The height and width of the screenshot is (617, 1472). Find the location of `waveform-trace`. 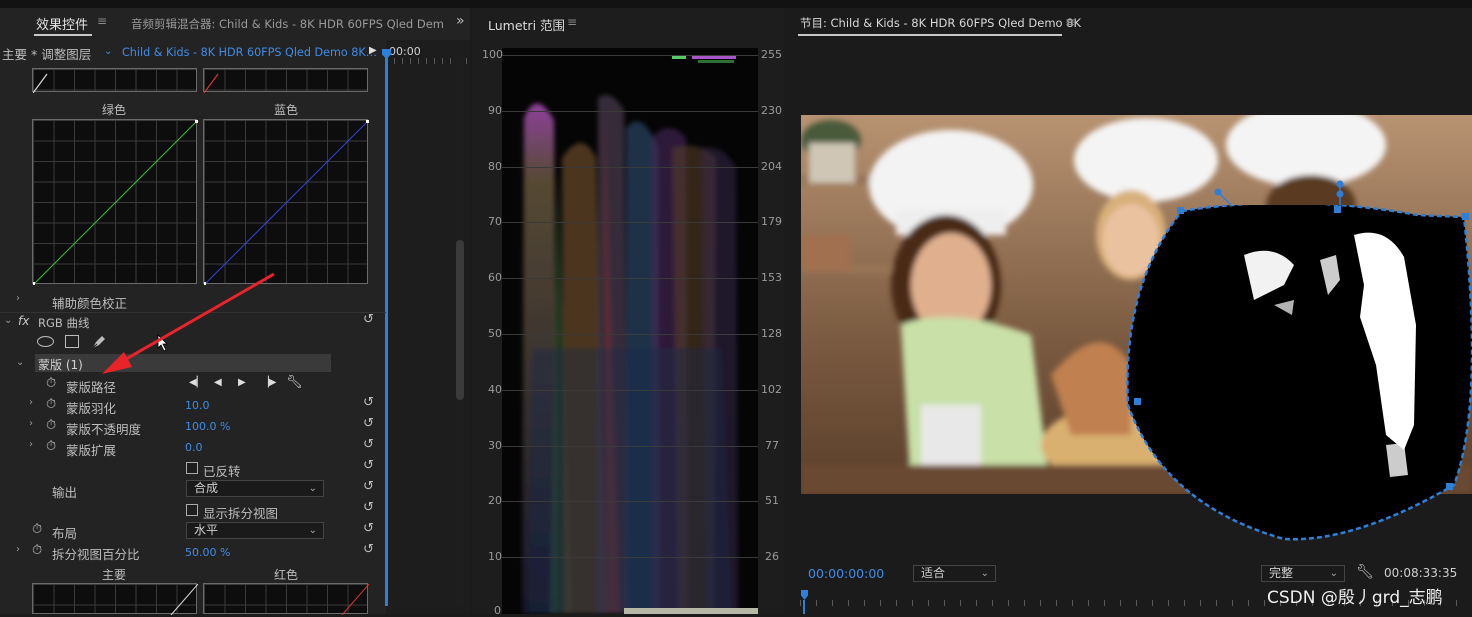

waveform-trace is located at coordinates (640, 334).